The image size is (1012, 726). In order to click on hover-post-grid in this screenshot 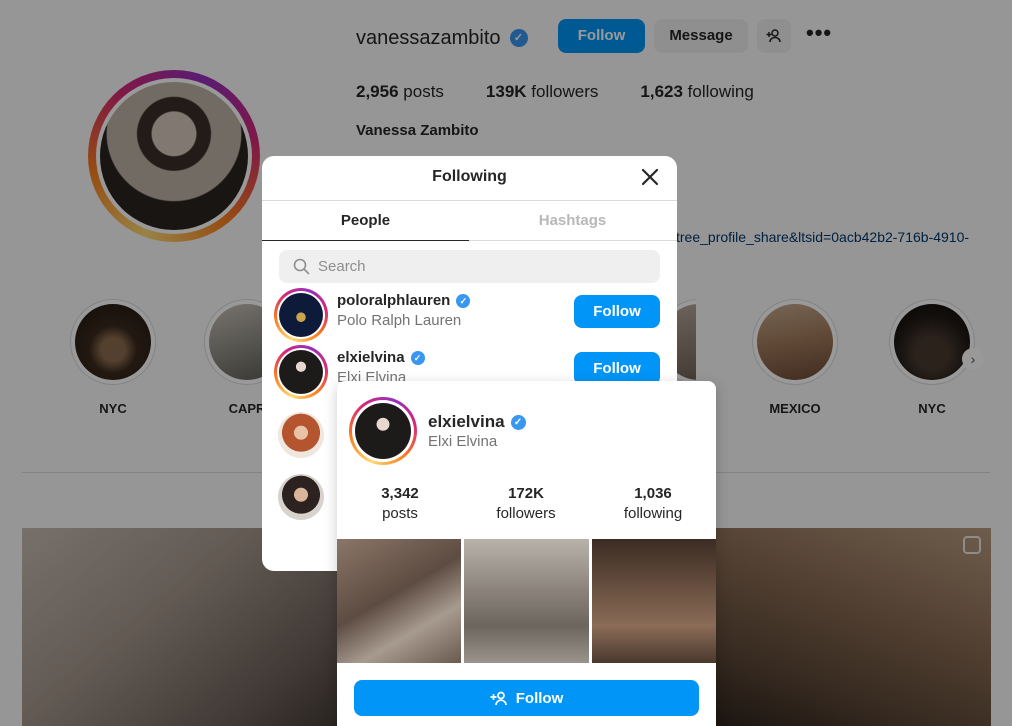, I will do `click(526, 601)`.